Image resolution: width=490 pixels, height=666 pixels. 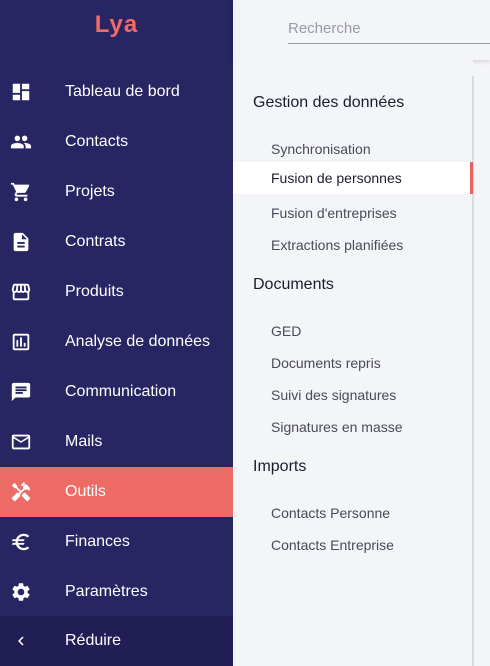 What do you see at coordinates (21, 442) in the screenshot?
I see `mail-icon` at bounding box center [21, 442].